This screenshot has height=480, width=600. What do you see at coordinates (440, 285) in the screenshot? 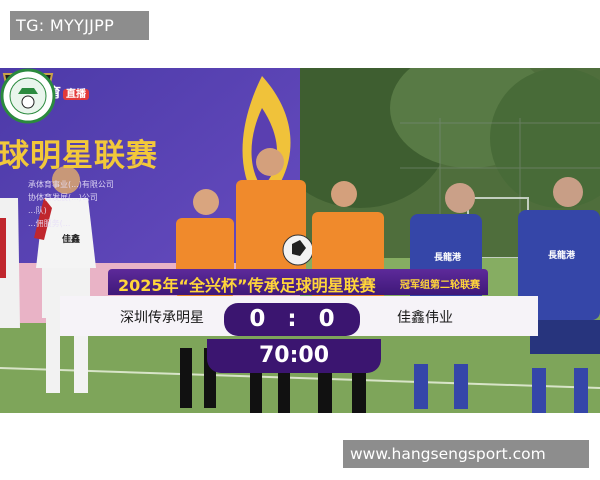
I see `round-label: 冠军组第二轮联赛` at bounding box center [440, 285].